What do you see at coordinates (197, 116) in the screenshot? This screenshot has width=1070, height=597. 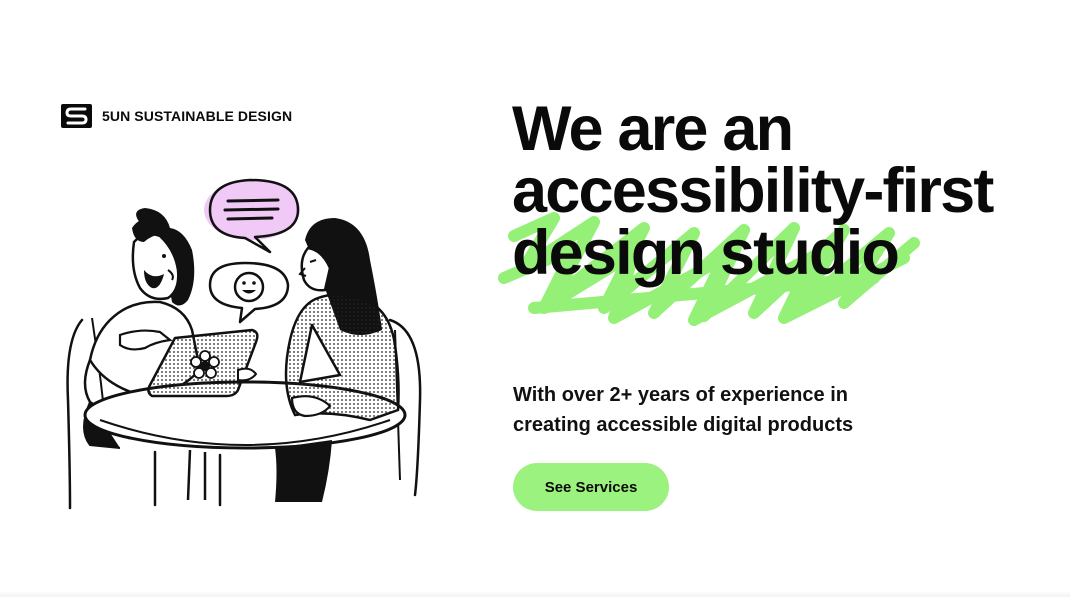 I see `brand-name: 5UN SUSTAINABLE DESIGN` at bounding box center [197, 116].